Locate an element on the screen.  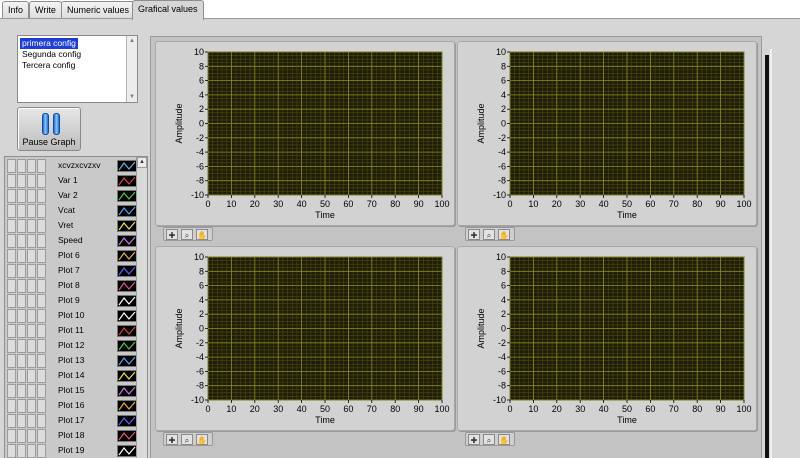
tab-numeric-values: Numeric values is located at coordinates (98, 10).